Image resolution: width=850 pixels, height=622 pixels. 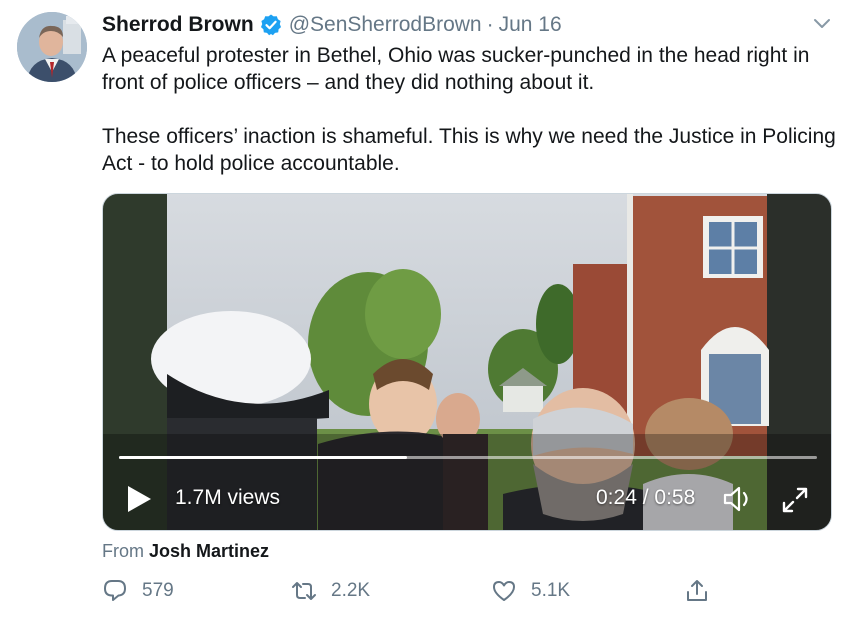 I want to click on play-icon, so click(x=139, y=499).